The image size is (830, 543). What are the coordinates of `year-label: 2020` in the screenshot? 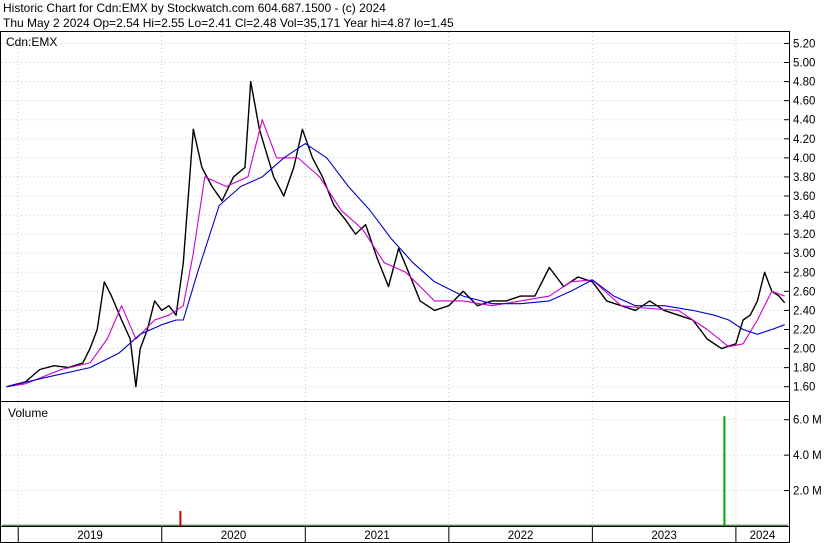 It's located at (234, 536).